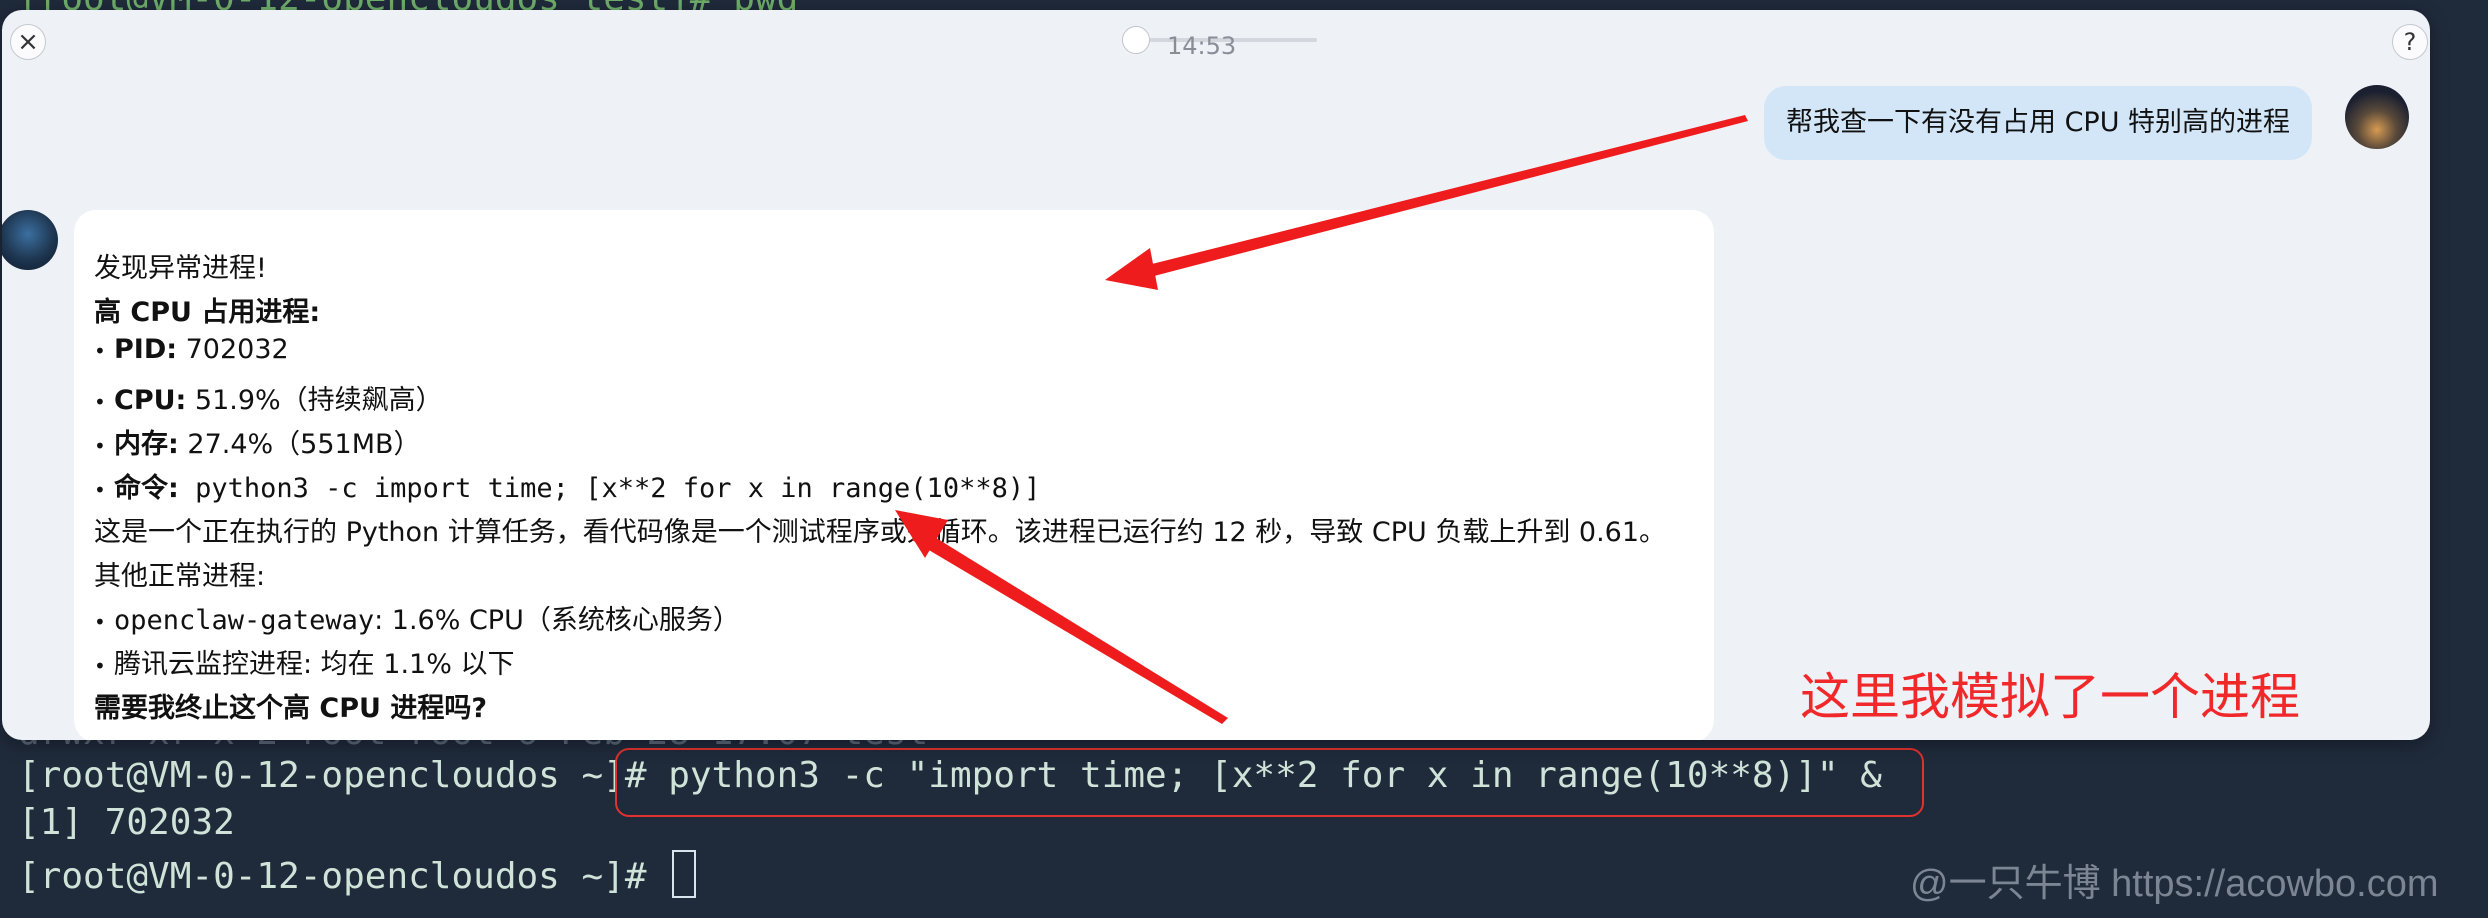 This screenshot has width=2488, height=918. What do you see at coordinates (290, 708) in the screenshot?
I see `message-question: 需要我终止这个高 CPU 进程吗?` at bounding box center [290, 708].